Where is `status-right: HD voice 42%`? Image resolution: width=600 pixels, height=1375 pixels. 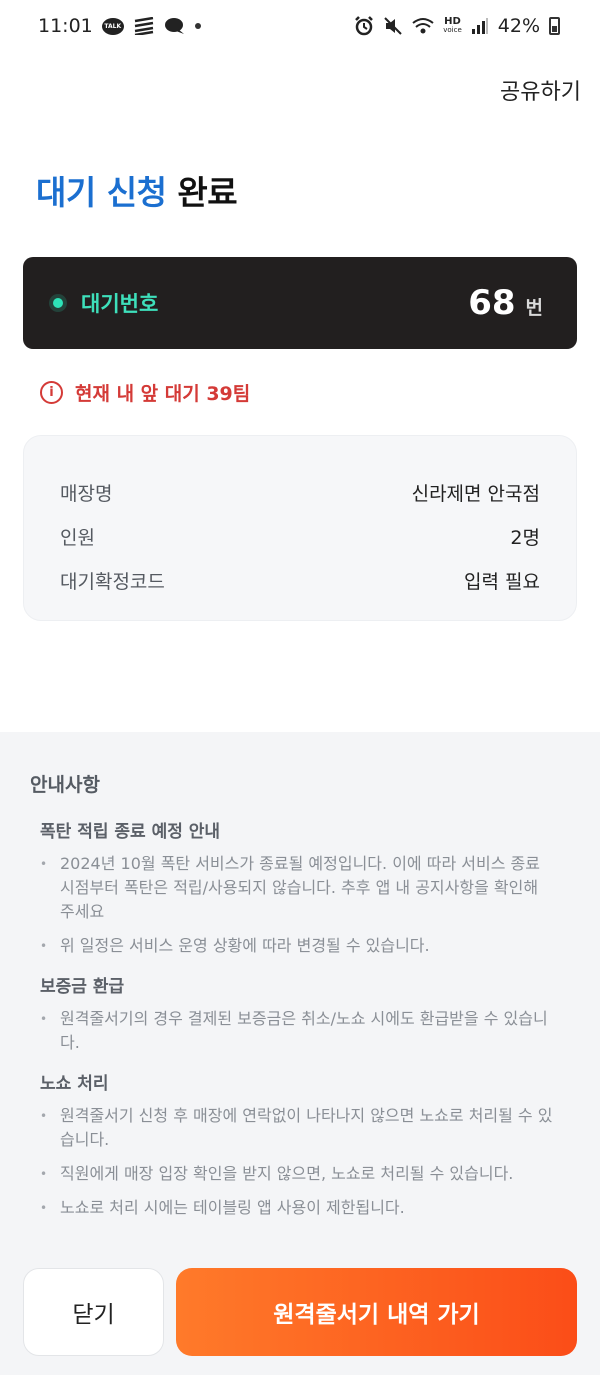
status-right: HD voice 42% is located at coordinates (457, 26).